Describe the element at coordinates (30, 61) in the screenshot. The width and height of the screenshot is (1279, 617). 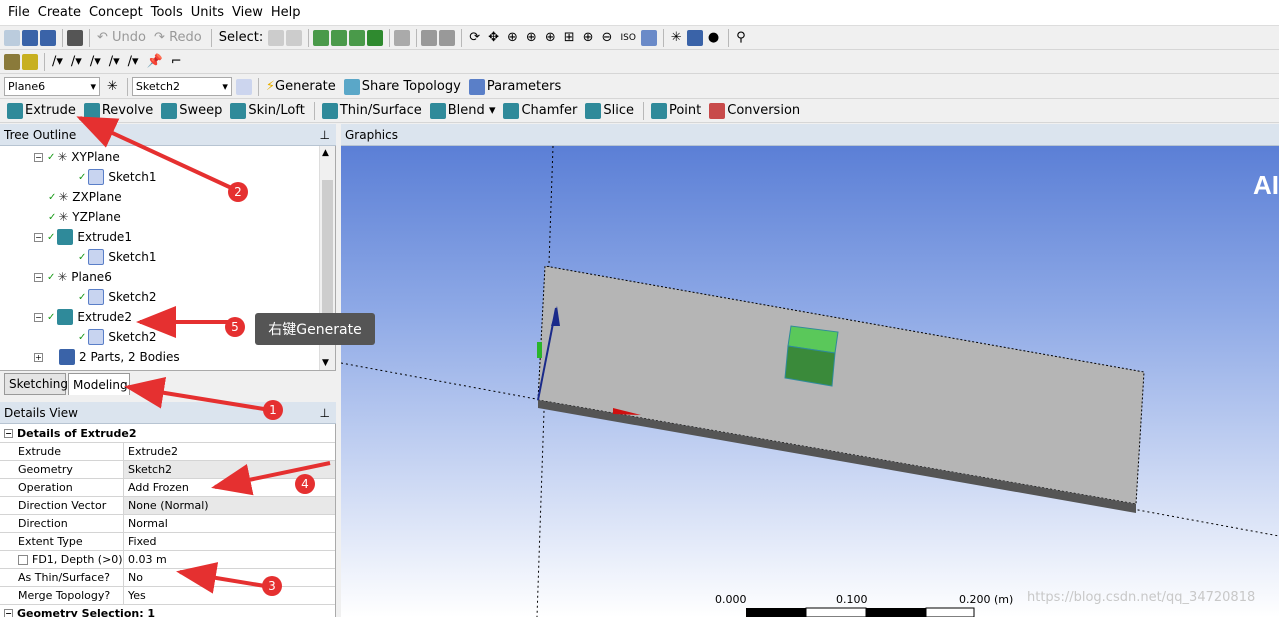
I see `edge-display-icon` at that location.